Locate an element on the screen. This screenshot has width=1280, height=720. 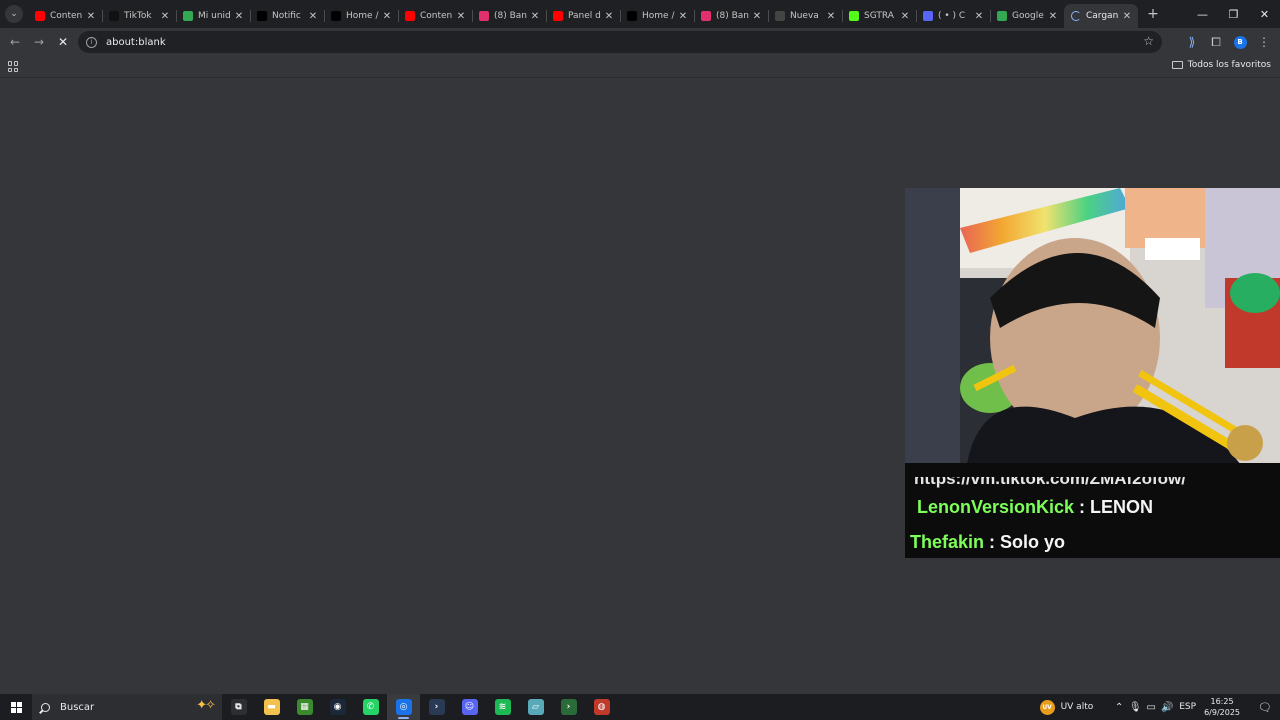
all-bookmarks-label: Todos los favoritos is located at coordinates (1229, 65).